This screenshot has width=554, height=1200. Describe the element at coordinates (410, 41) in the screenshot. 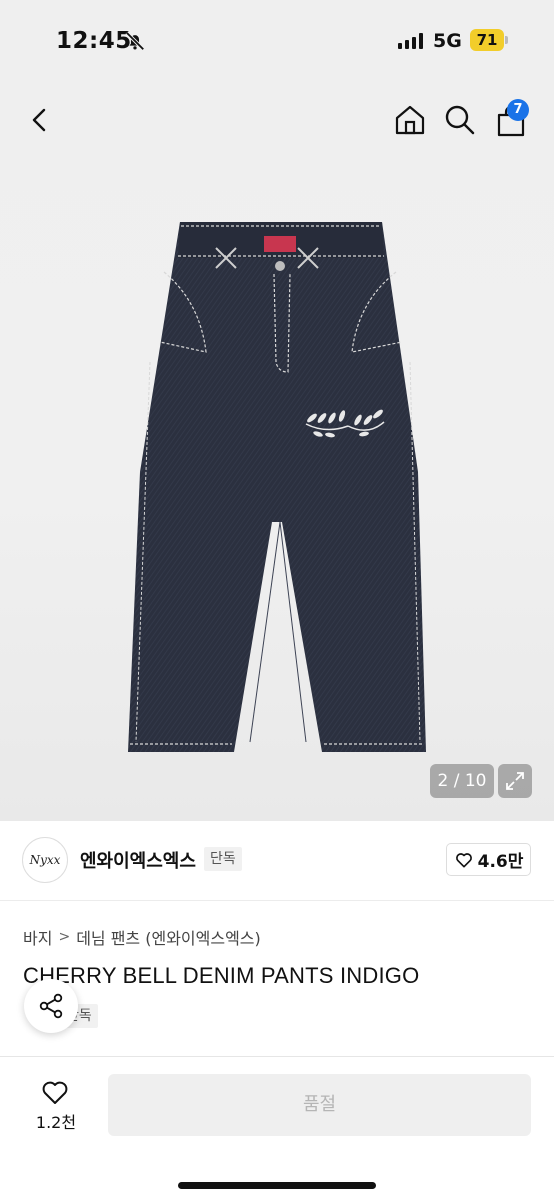

I see `signal-icon` at that location.